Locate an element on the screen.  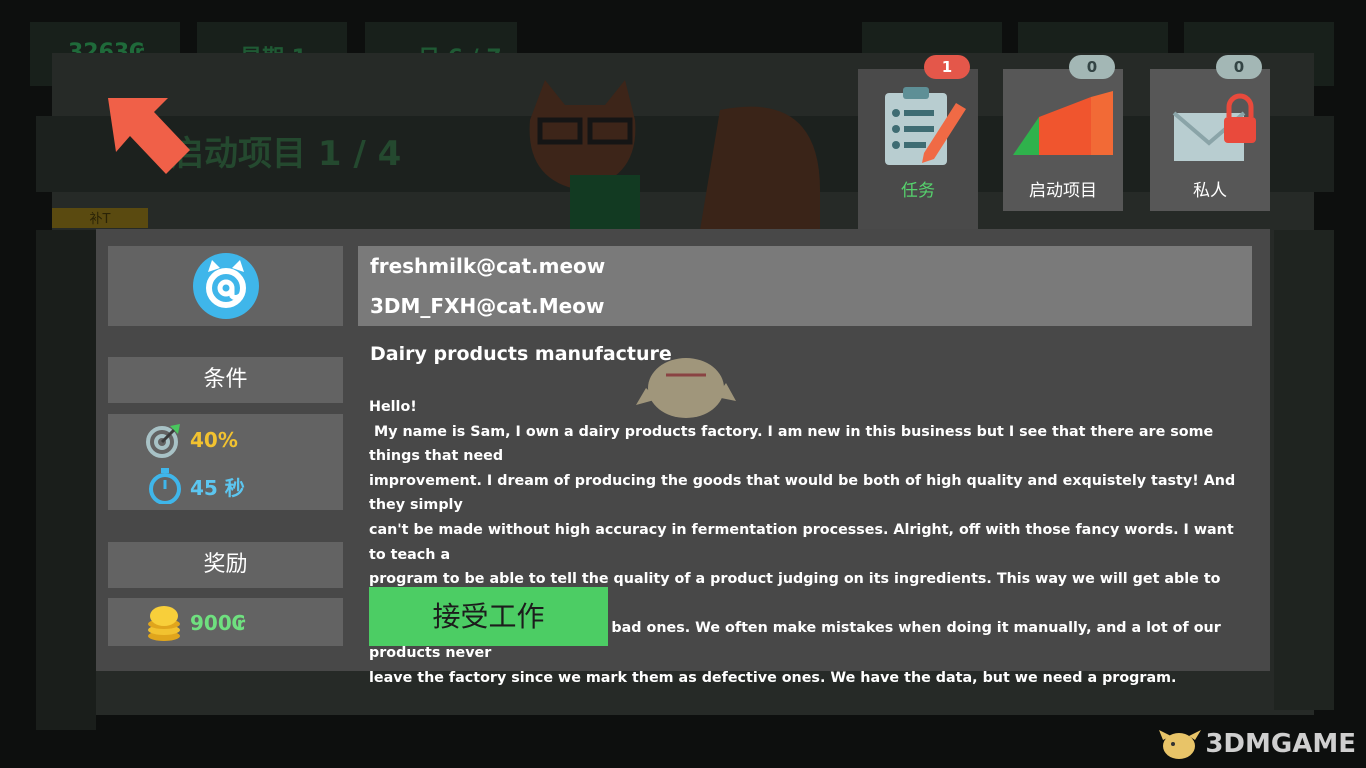
accuracy-value: 40% is located at coordinates (214, 440).